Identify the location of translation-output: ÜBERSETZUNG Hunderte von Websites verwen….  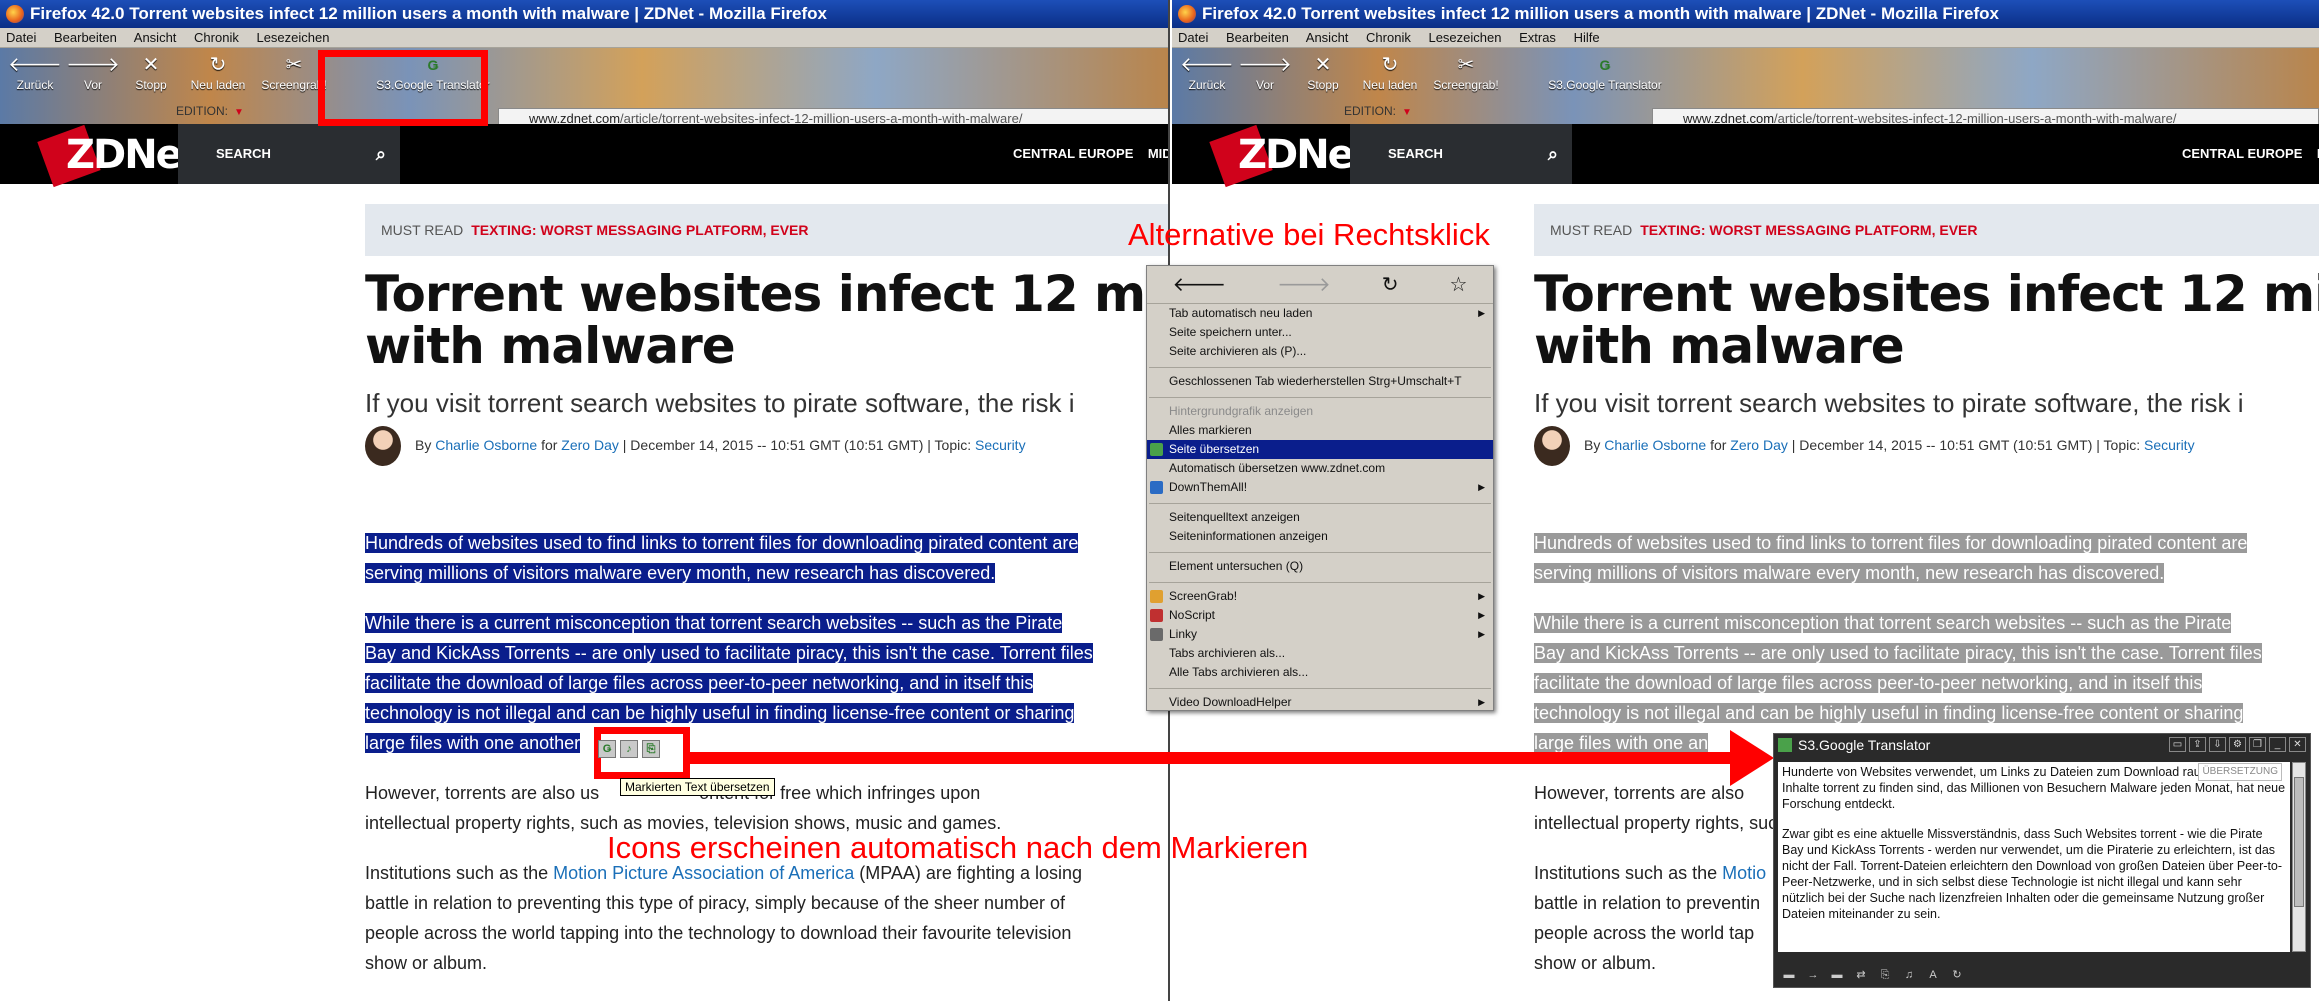
(2034, 857).